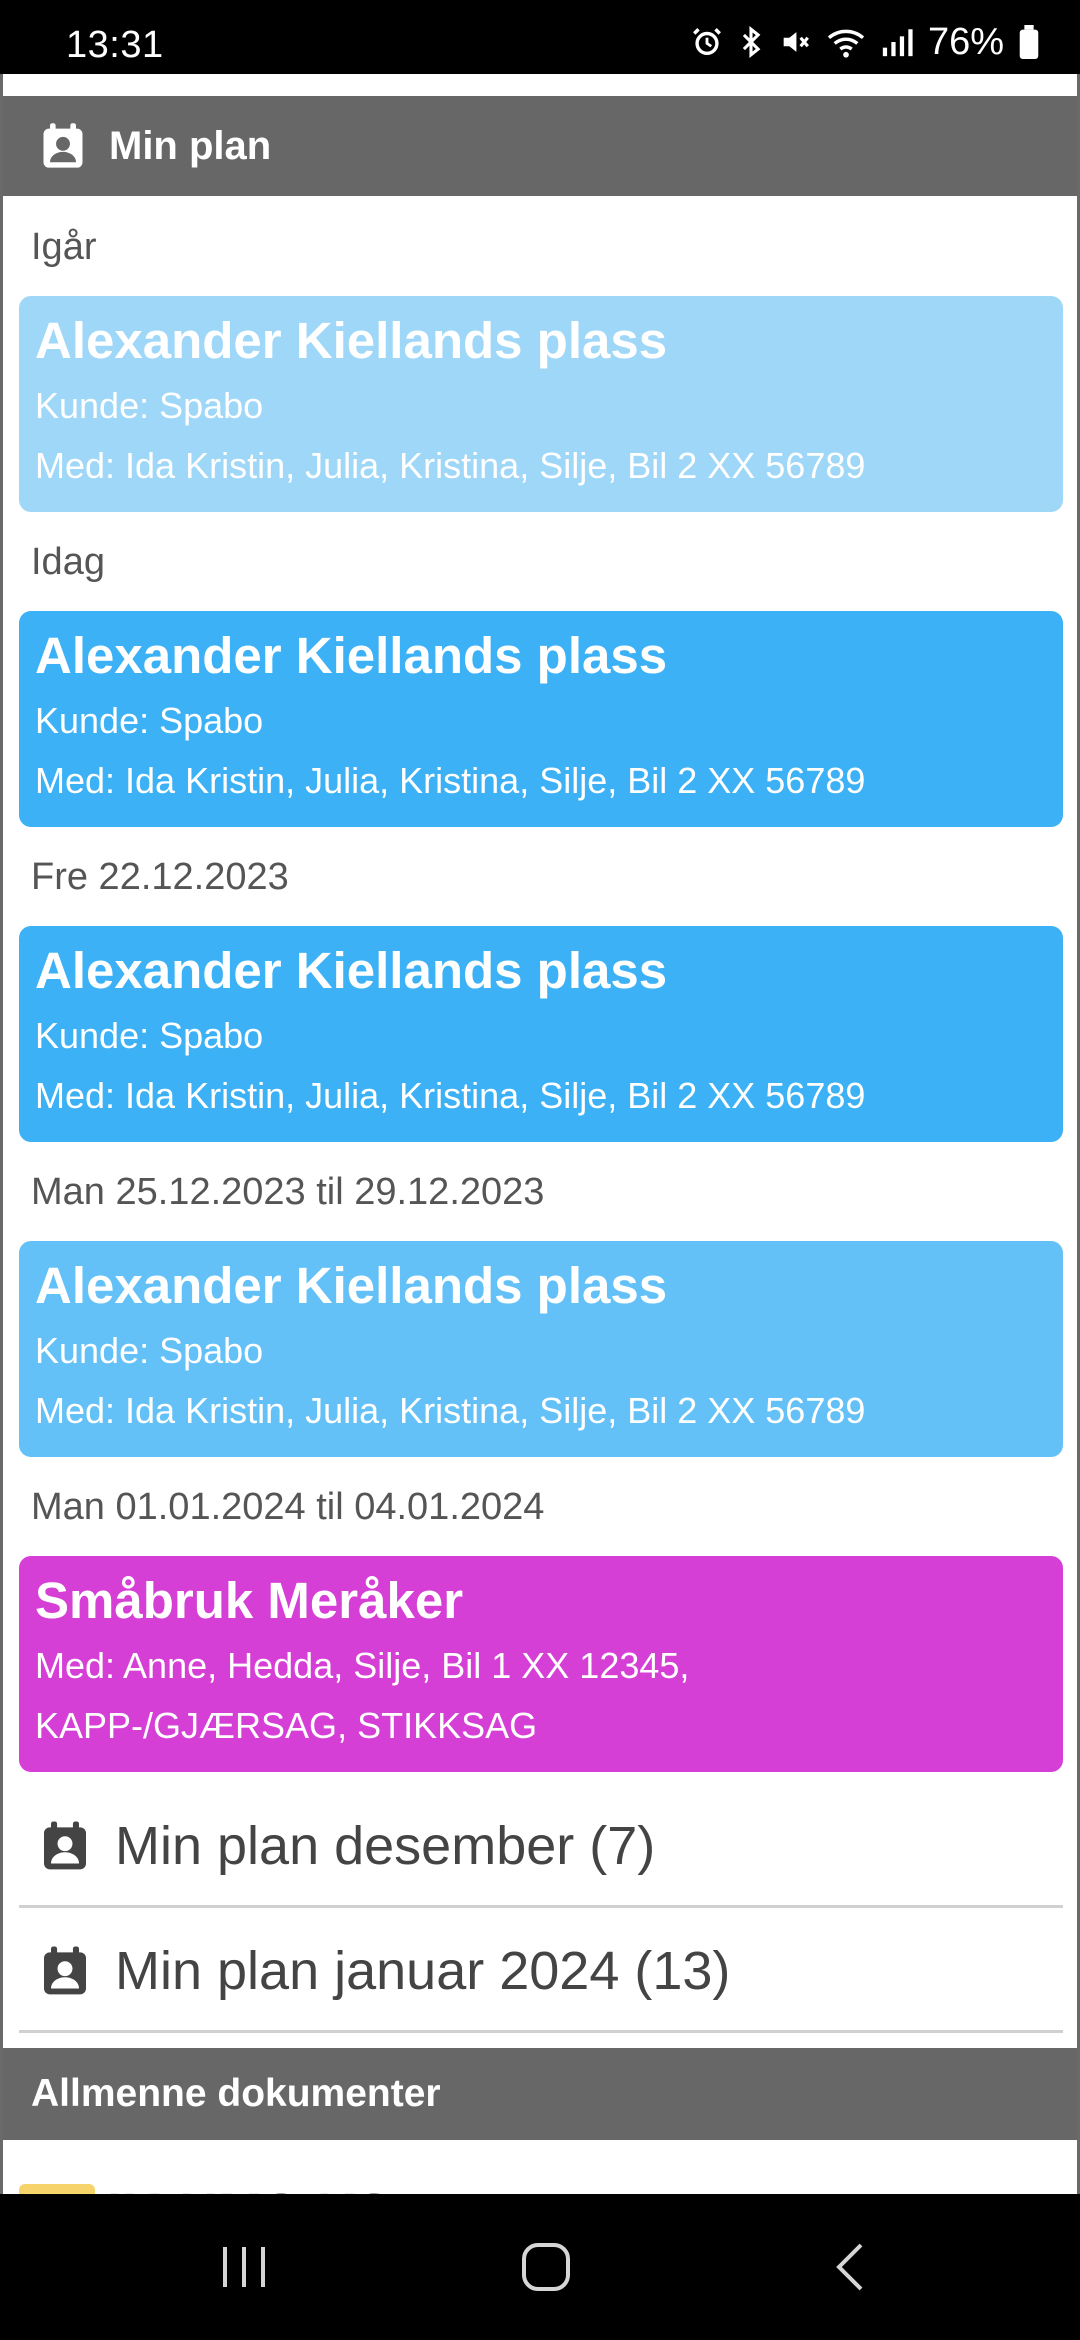 The width and height of the screenshot is (1080, 2340). I want to click on back-button, so click(850, 2267).